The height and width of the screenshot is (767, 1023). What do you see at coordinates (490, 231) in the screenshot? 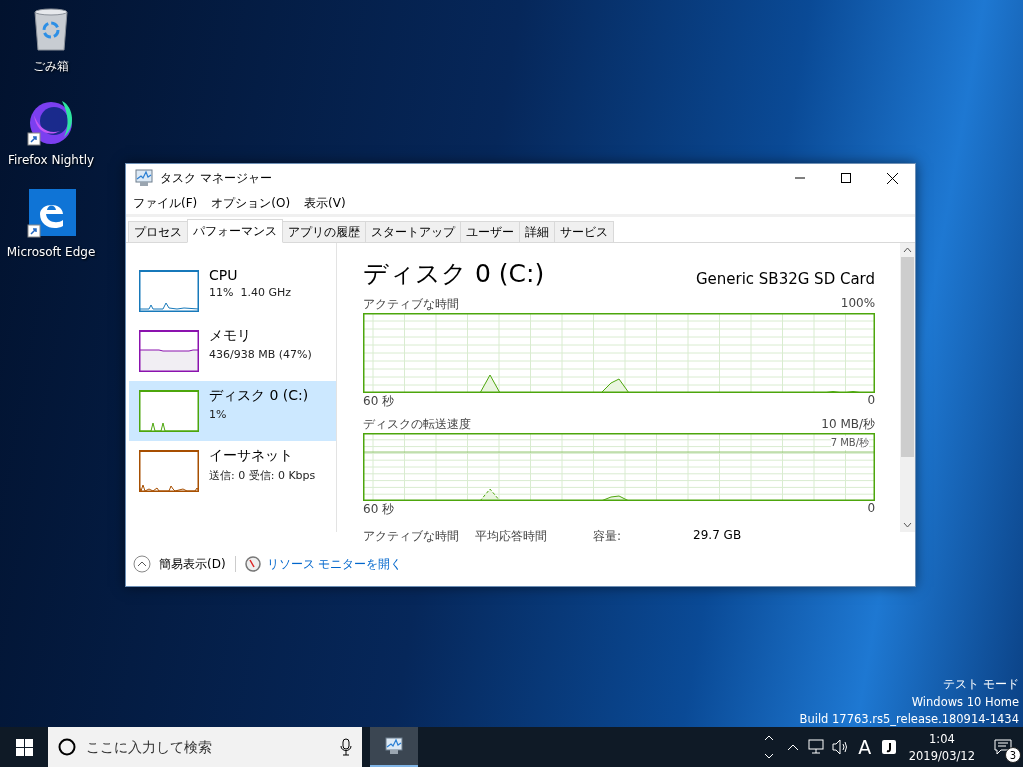
I see `tab: ユーザー` at bounding box center [490, 231].